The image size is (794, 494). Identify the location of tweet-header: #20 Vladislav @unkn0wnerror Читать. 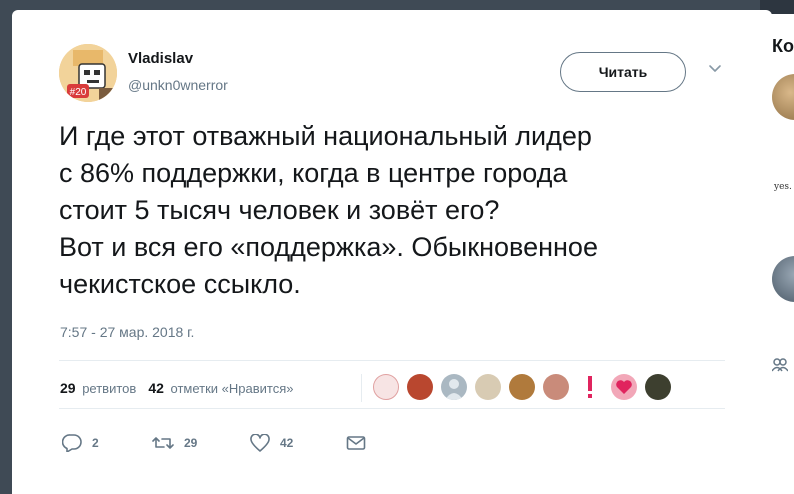
(392, 74).